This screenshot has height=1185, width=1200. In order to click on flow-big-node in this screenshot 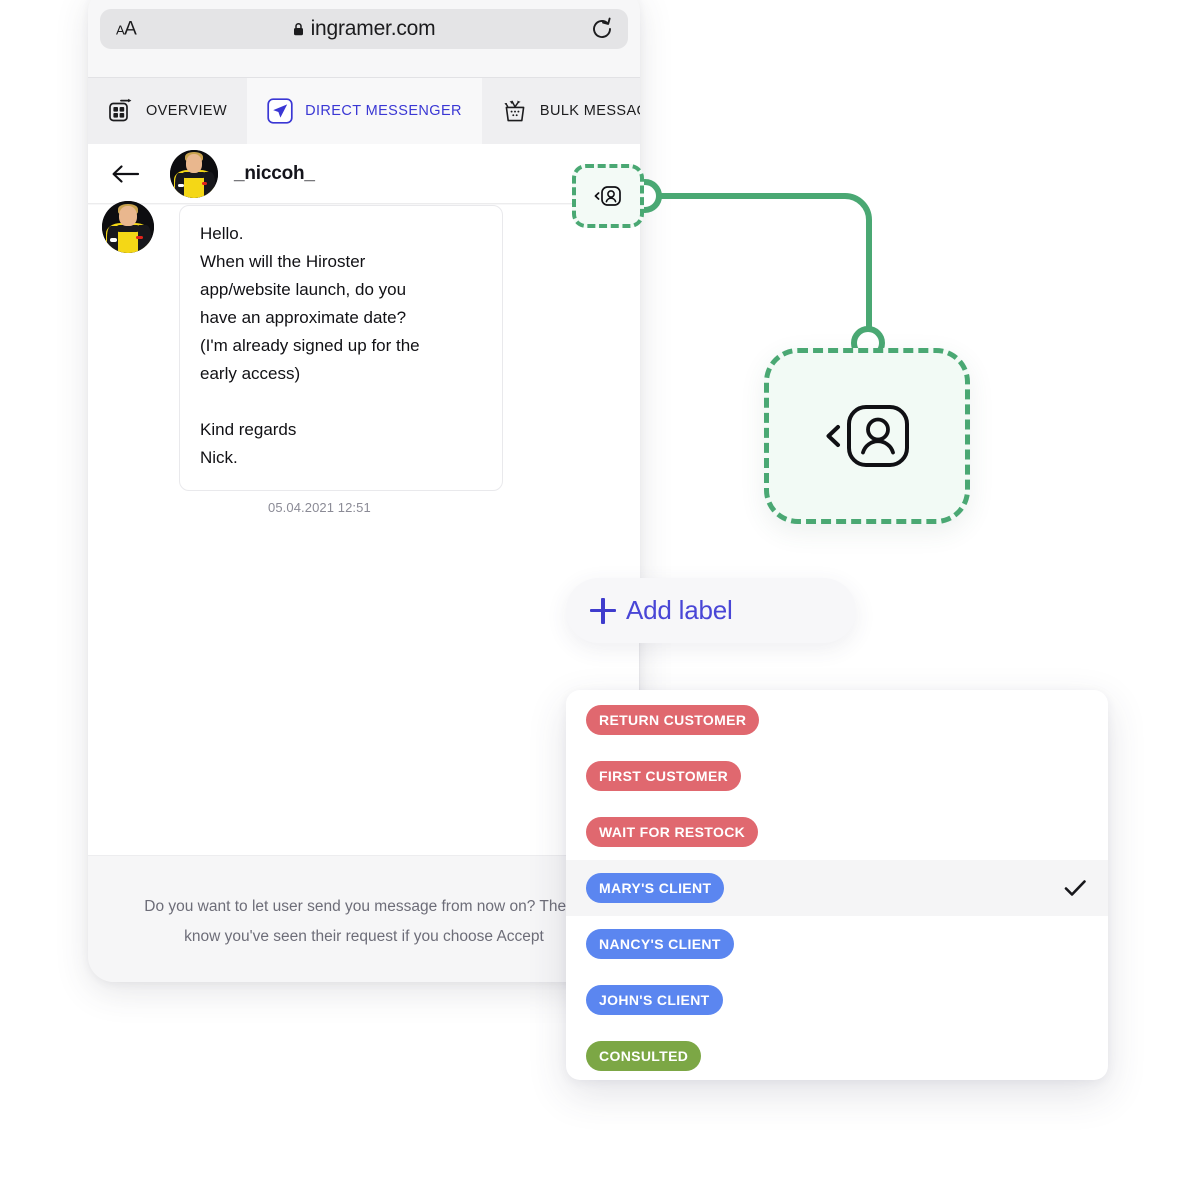, I will do `click(867, 436)`.